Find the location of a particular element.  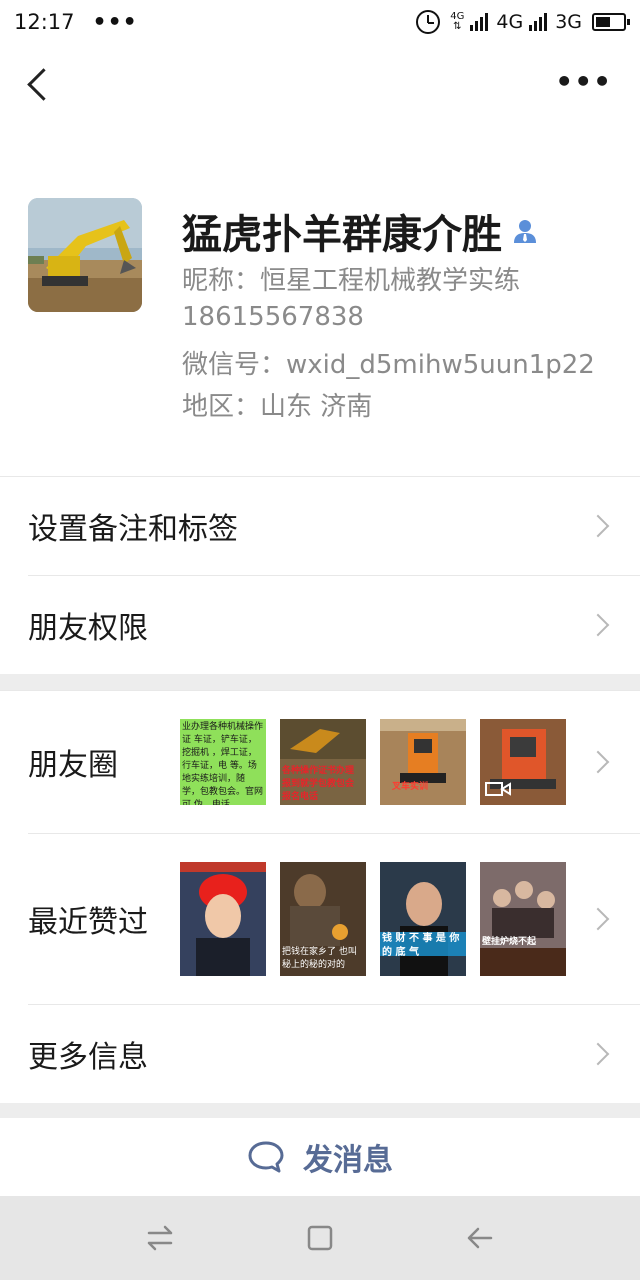

moment-video-thumbnail is located at coordinates (523, 762).